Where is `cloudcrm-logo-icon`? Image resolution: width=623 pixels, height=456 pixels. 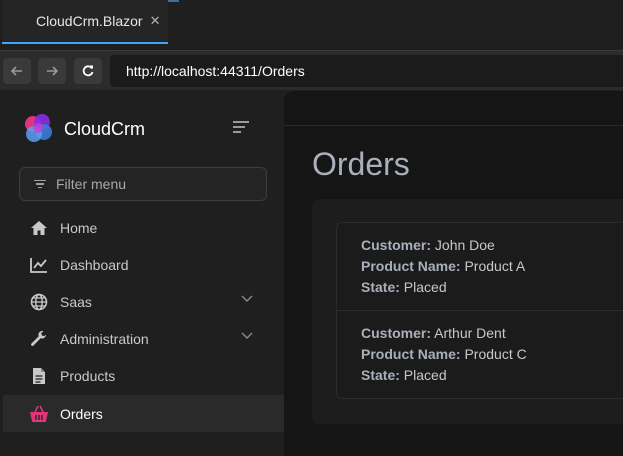 cloudcrm-logo-icon is located at coordinates (38, 128).